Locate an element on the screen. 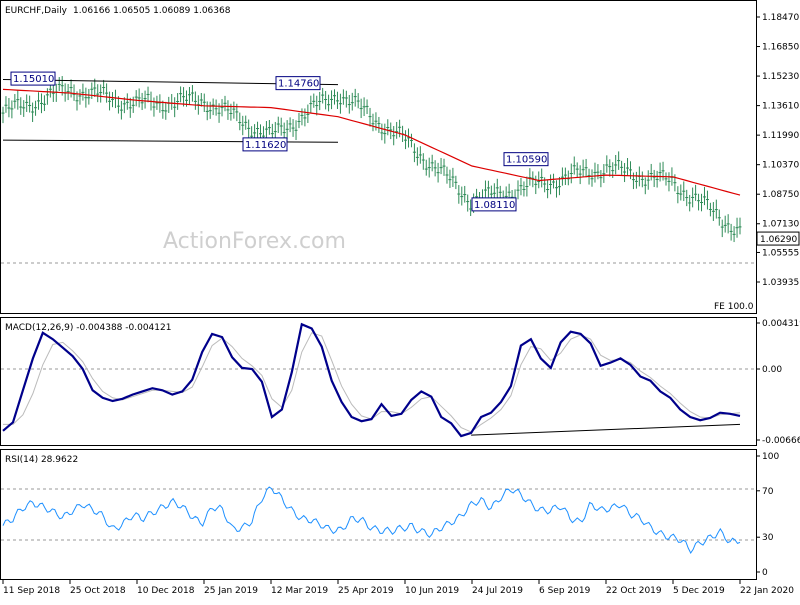 This screenshot has width=800, height=605. x-axis-label: 6 Sep 2019 is located at coordinates (565, 591).